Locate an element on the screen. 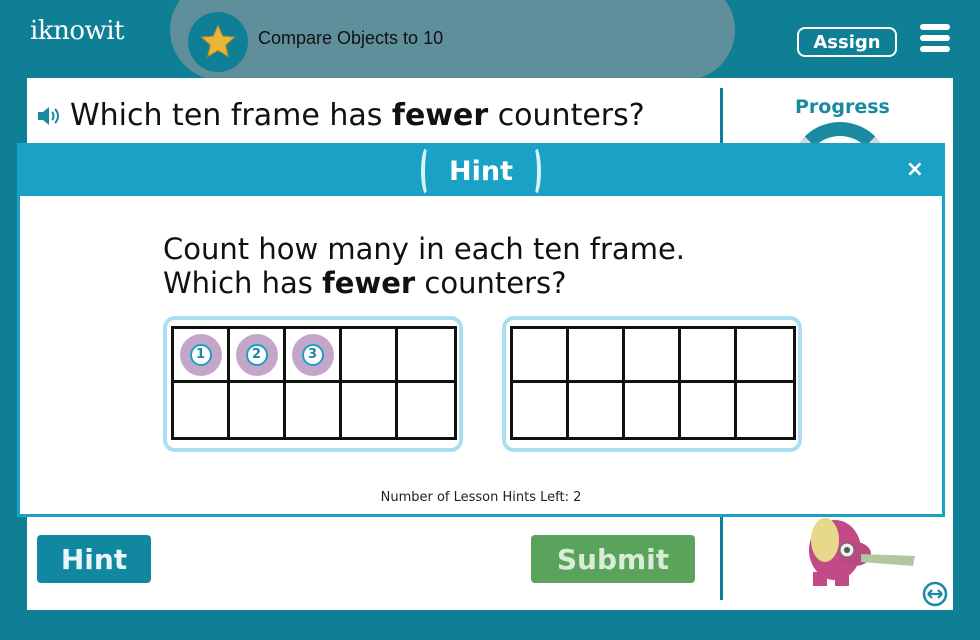 Image resolution: width=980 pixels, height=640 pixels. ten-frame-cell: 1 is located at coordinates (202, 356).